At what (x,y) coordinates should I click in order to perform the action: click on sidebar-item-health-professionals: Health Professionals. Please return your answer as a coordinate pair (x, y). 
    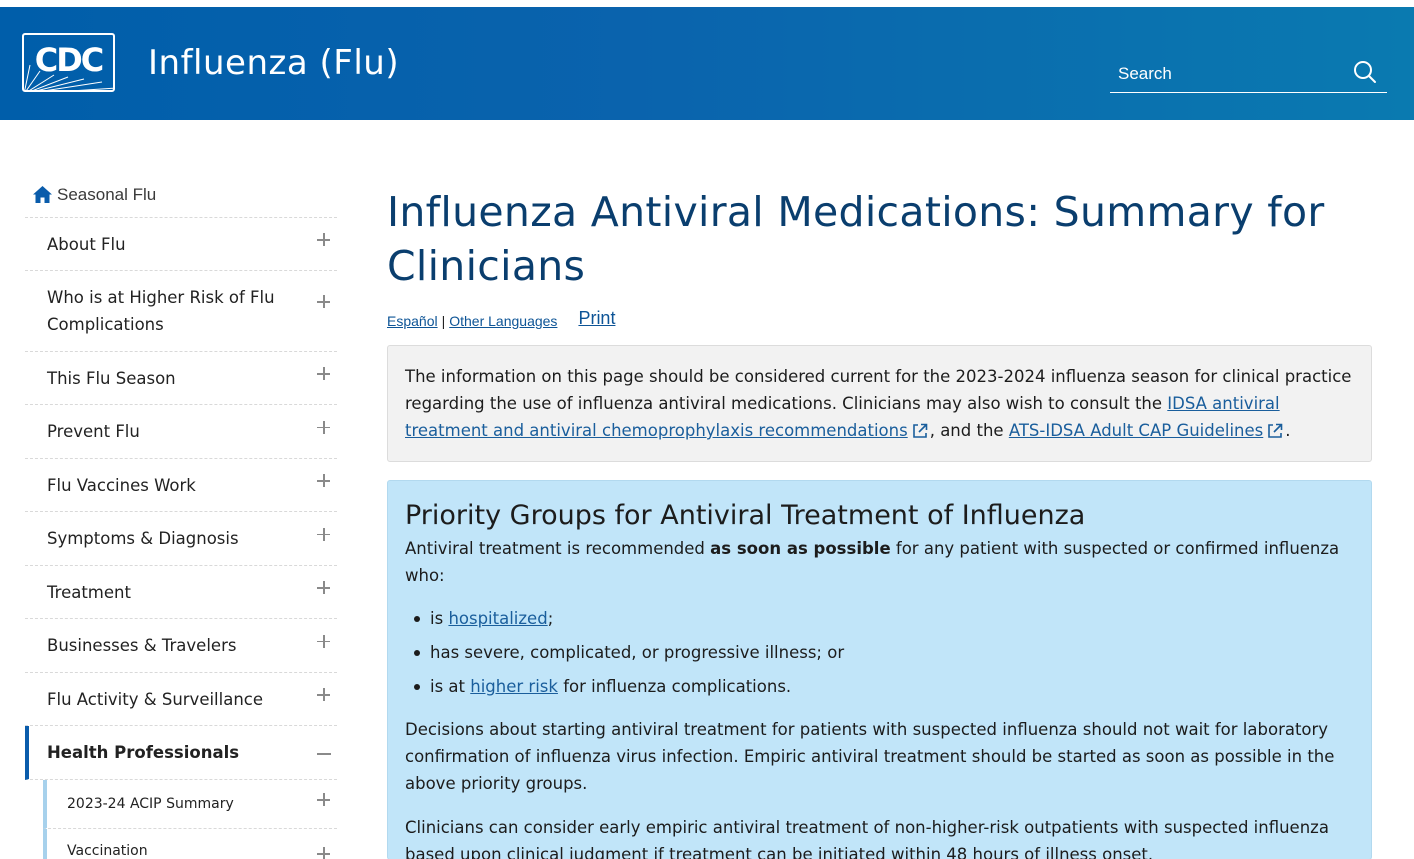
    Looking at the image, I should click on (181, 753).